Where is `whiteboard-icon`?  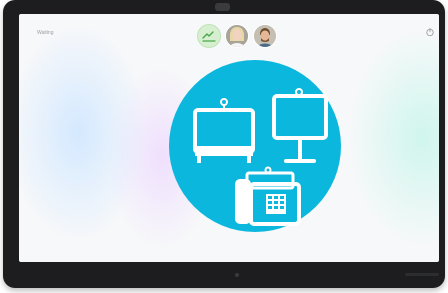 whiteboard-icon is located at coordinates (209, 36).